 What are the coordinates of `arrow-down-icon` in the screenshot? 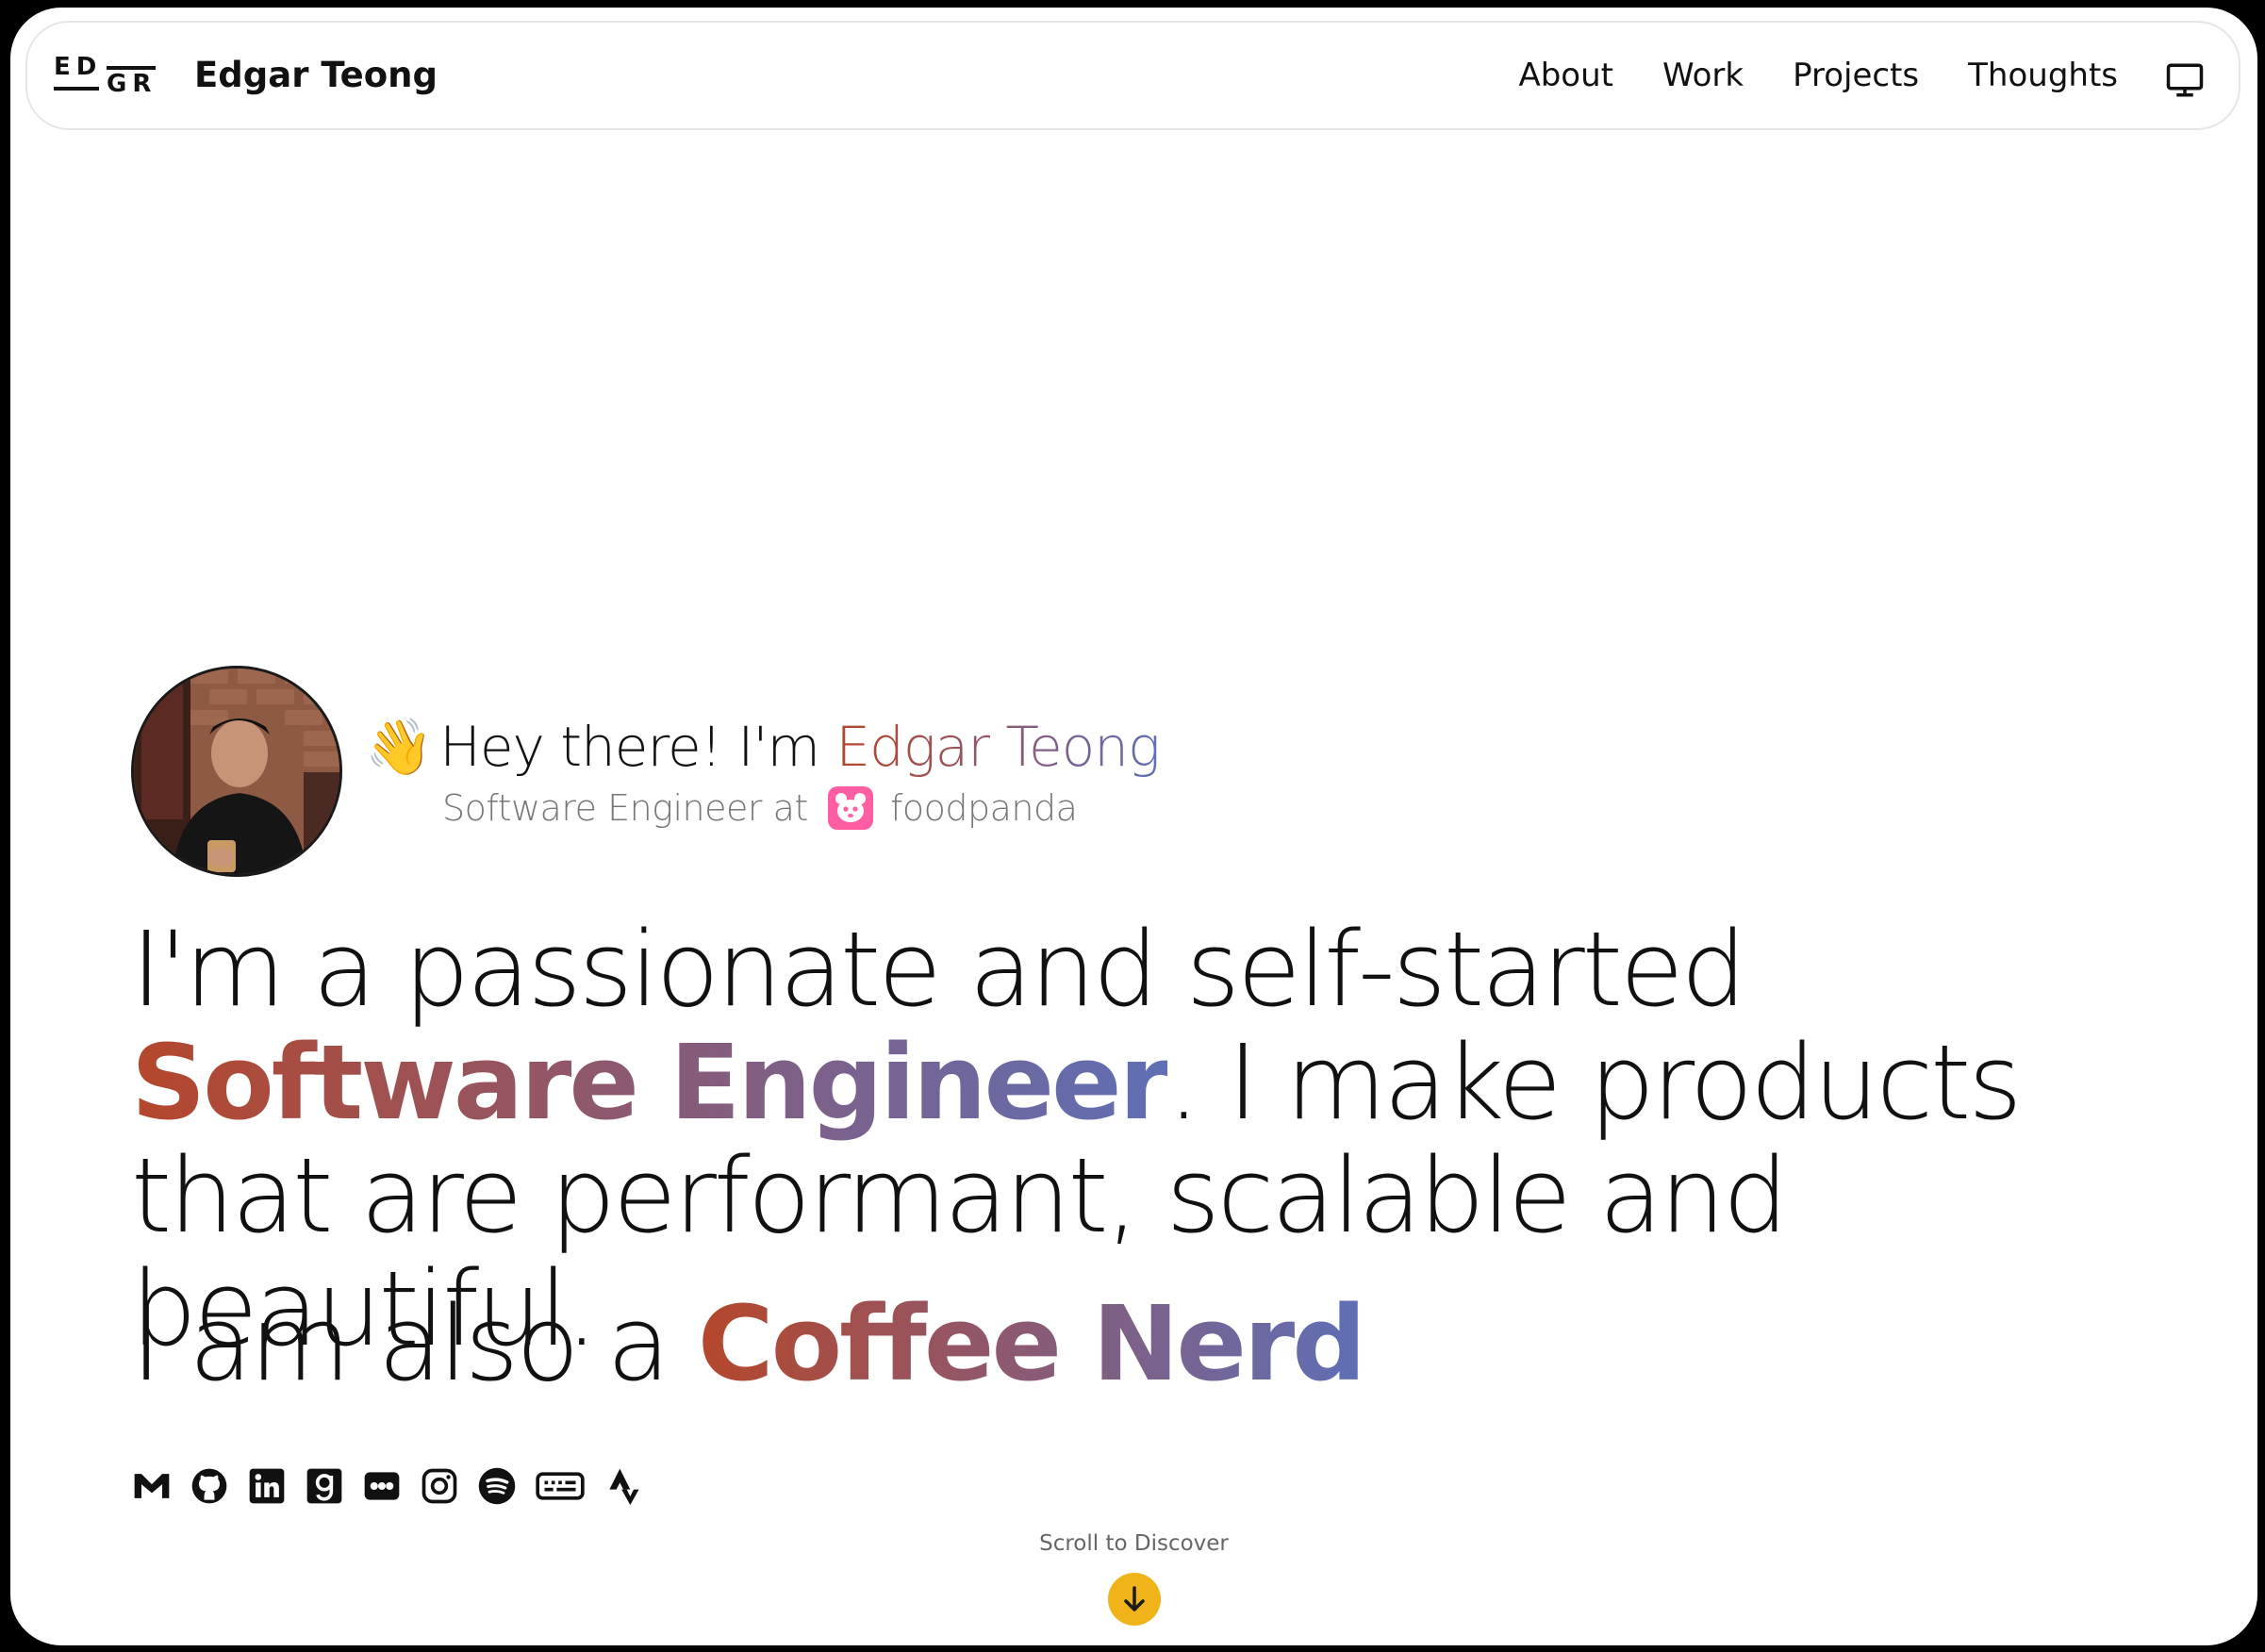 It's located at (1134, 1598).